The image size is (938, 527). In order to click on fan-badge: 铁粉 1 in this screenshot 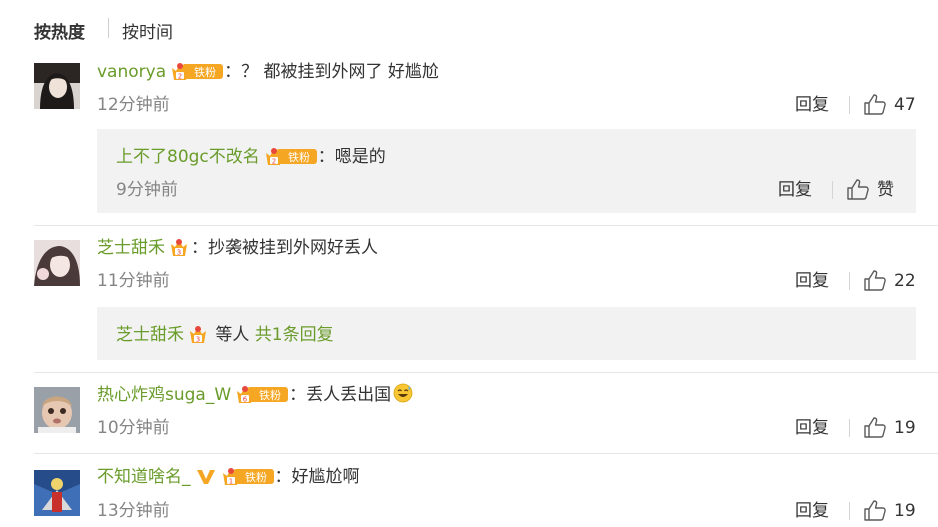, I will do `click(248, 479)`.